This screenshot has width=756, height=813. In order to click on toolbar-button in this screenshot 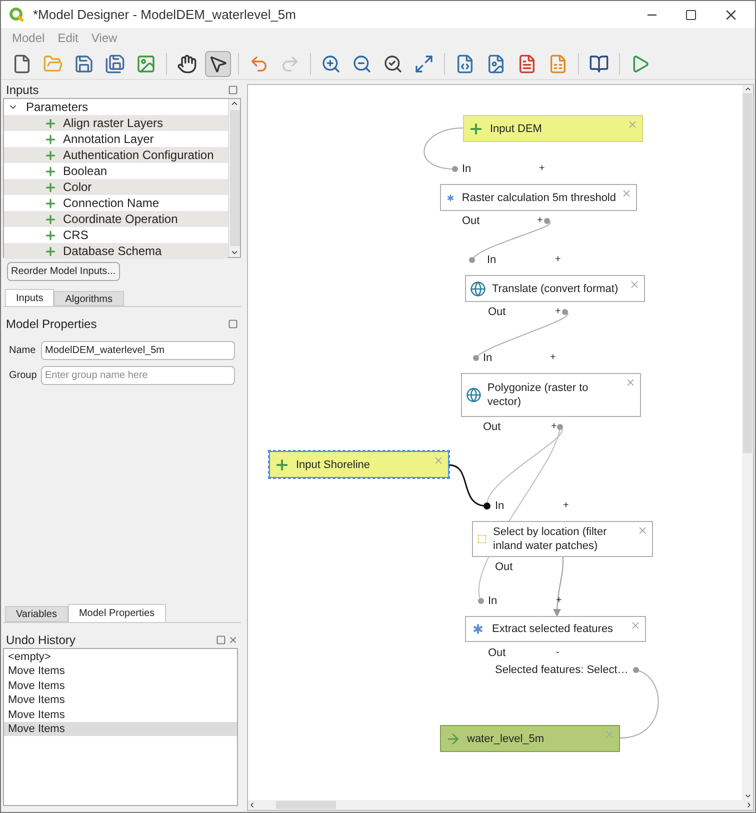, I will do `click(218, 63)`.